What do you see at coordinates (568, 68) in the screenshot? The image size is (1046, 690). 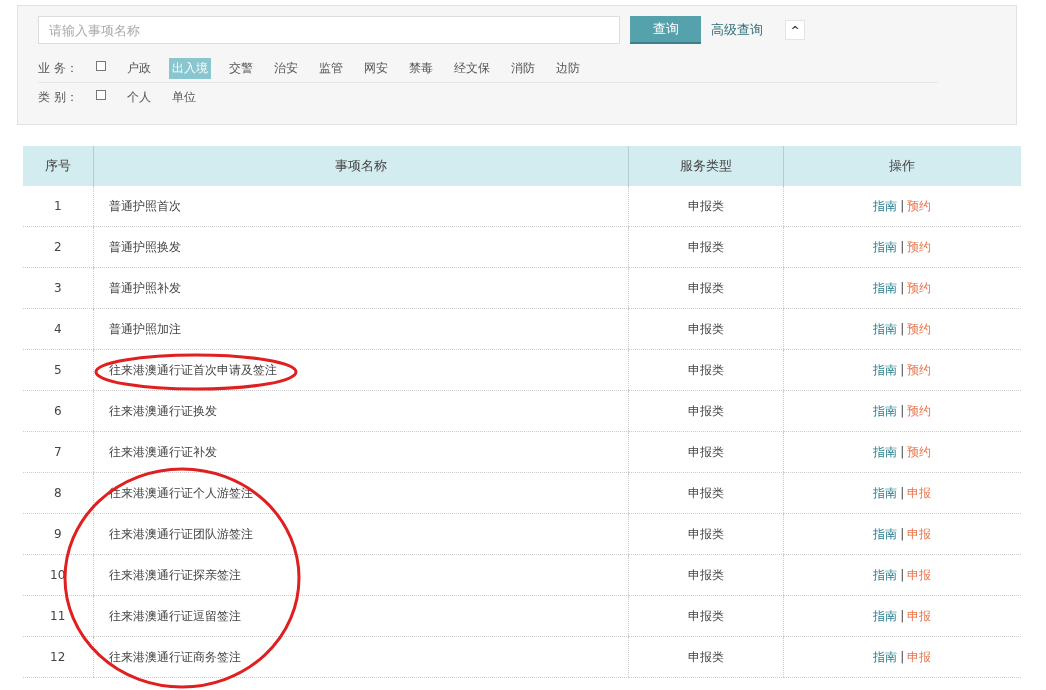 I see `filter-option: 边防` at bounding box center [568, 68].